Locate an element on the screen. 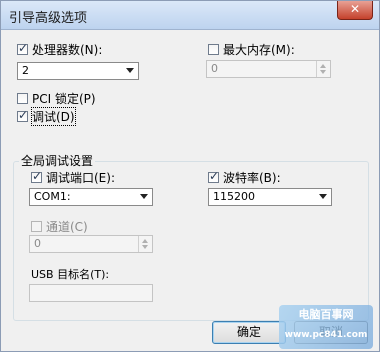  close-button: ✕ is located at coordinates (355, 10).